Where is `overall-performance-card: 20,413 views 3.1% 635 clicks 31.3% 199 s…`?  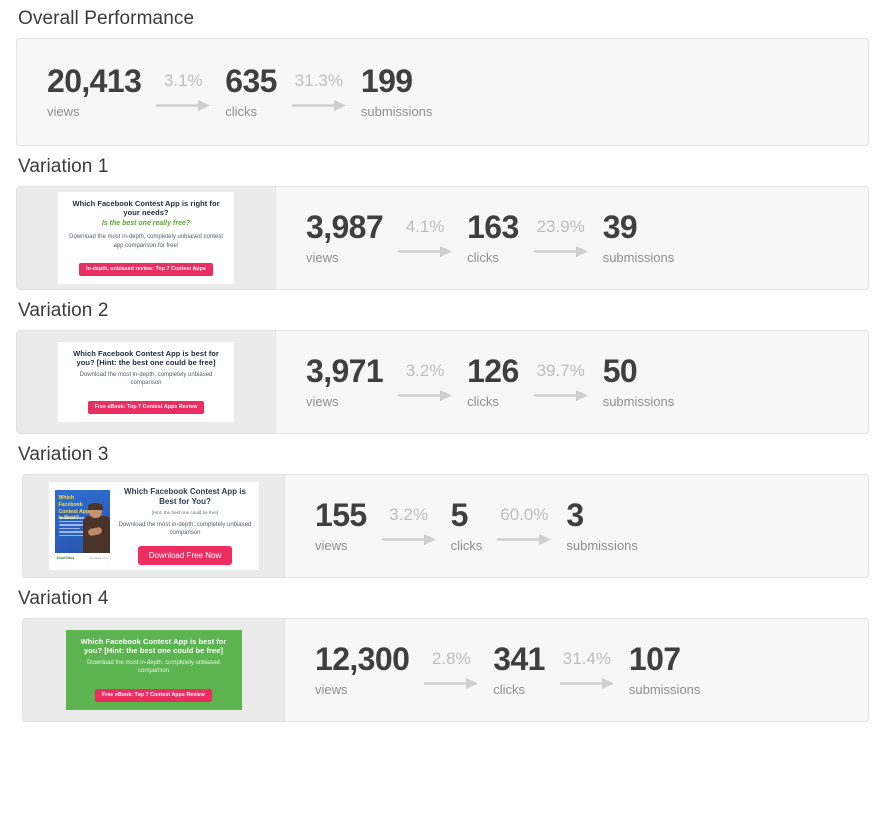 overall-performance-card: 20,413 views 3.1% 635 clicks 31.3% 199 s… is located at coordinates (442, 92).